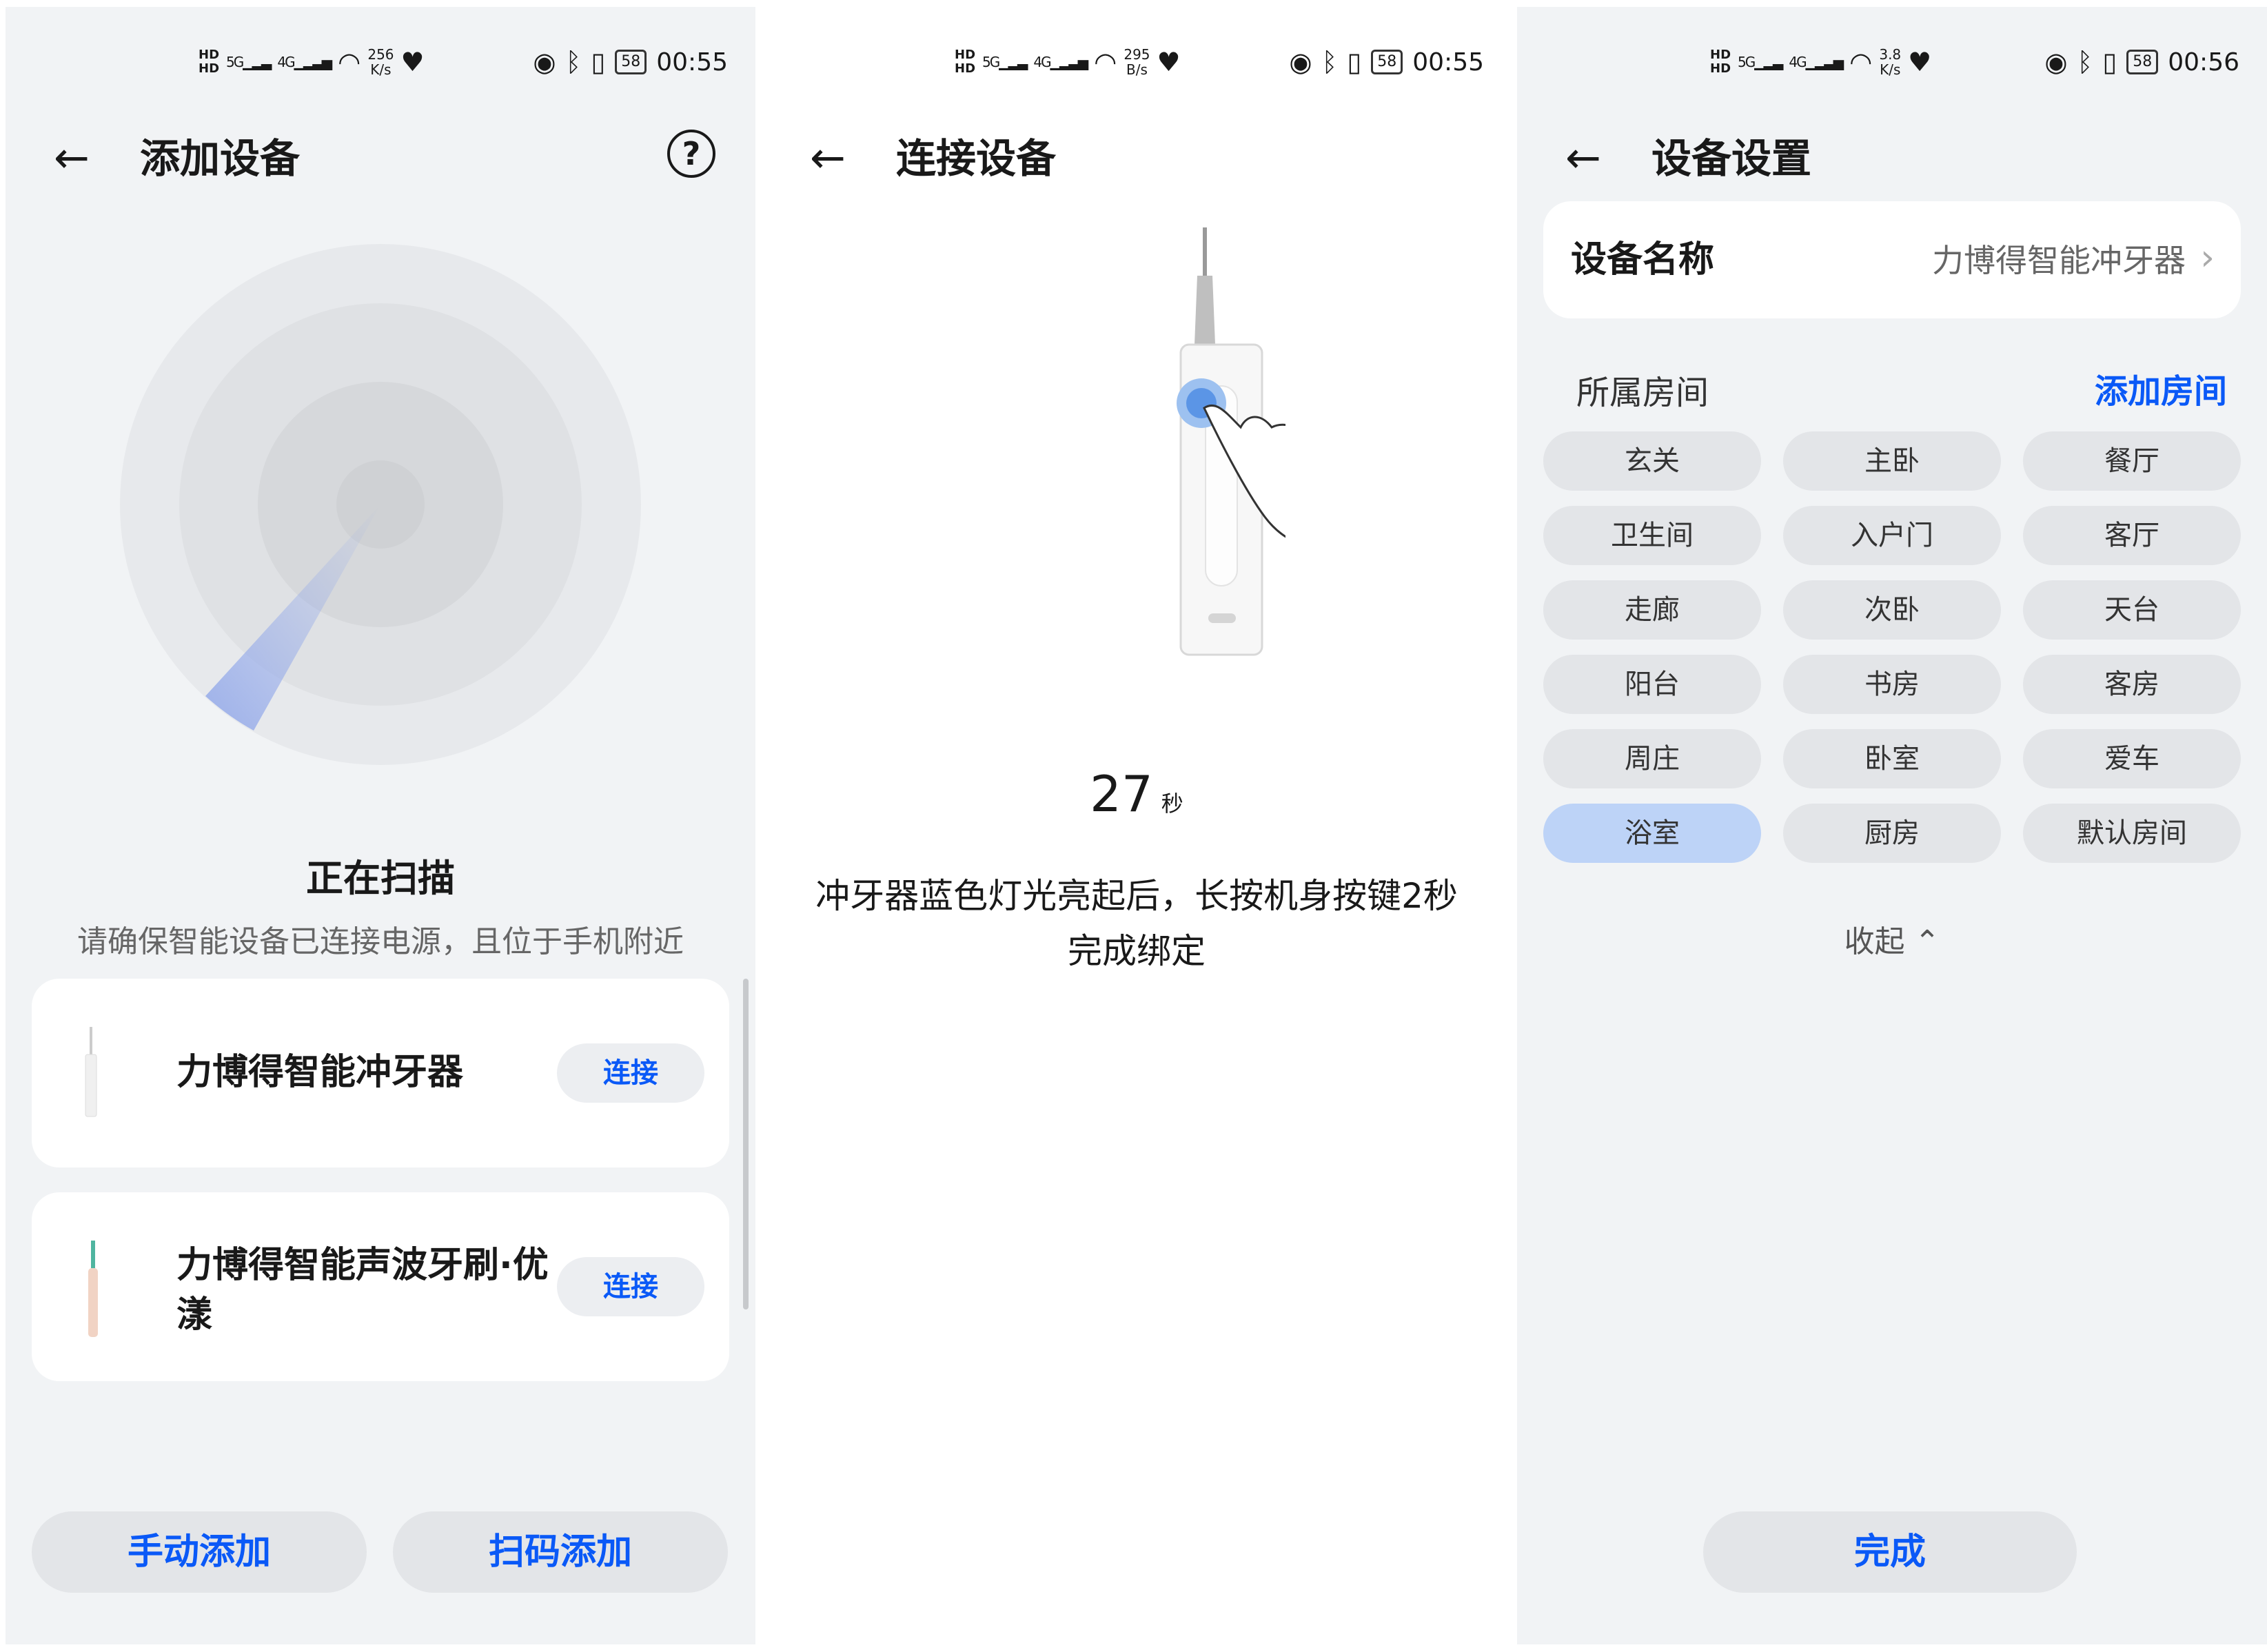 Image resolution: width=2267 pixels, height=1652 pixels. I want to click on room-chip: 阳台, so click(1652, 685).